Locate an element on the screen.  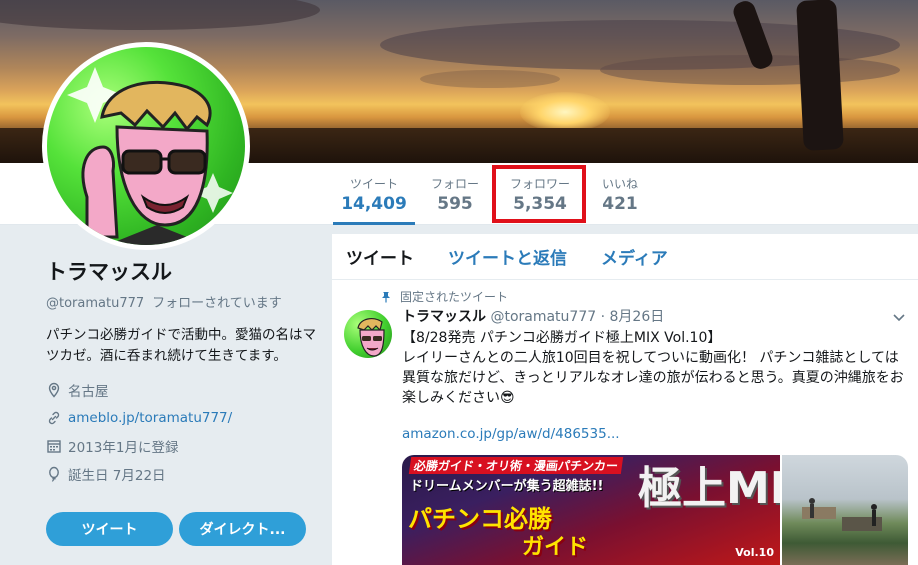
nav-following-label: フォロー is located at coordinates (454, 184).